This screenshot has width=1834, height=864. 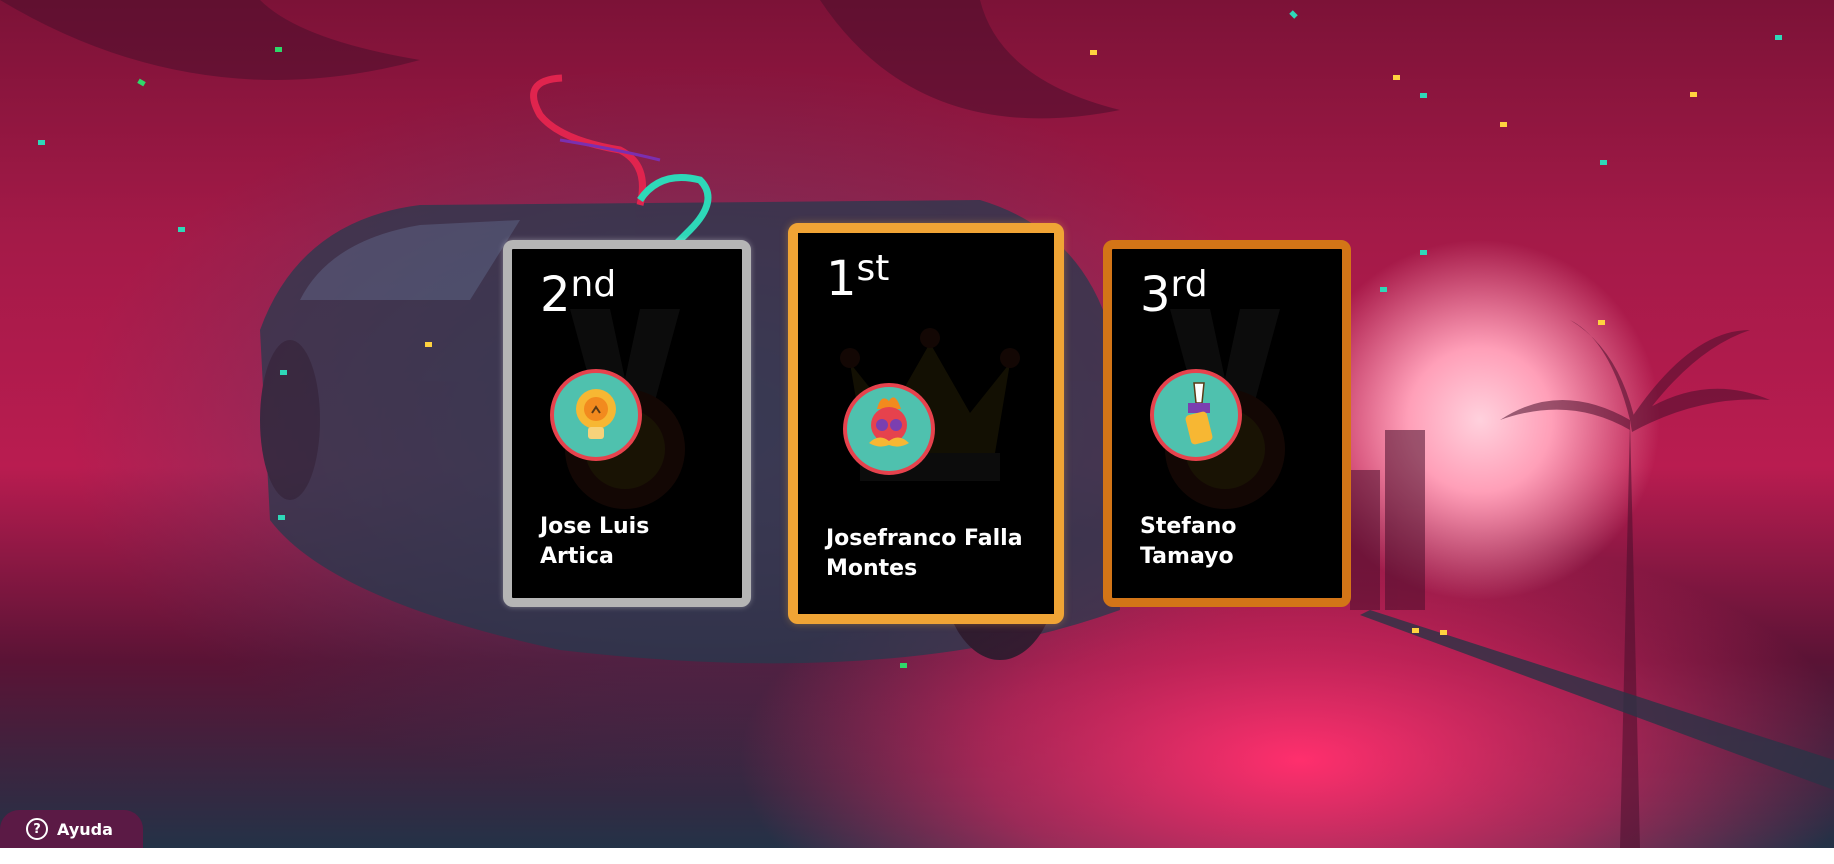 What do you see at coordinates (577, 556) in the screenshot?
I see `player-name-line2: Artica` at bounding box center [577, 556].